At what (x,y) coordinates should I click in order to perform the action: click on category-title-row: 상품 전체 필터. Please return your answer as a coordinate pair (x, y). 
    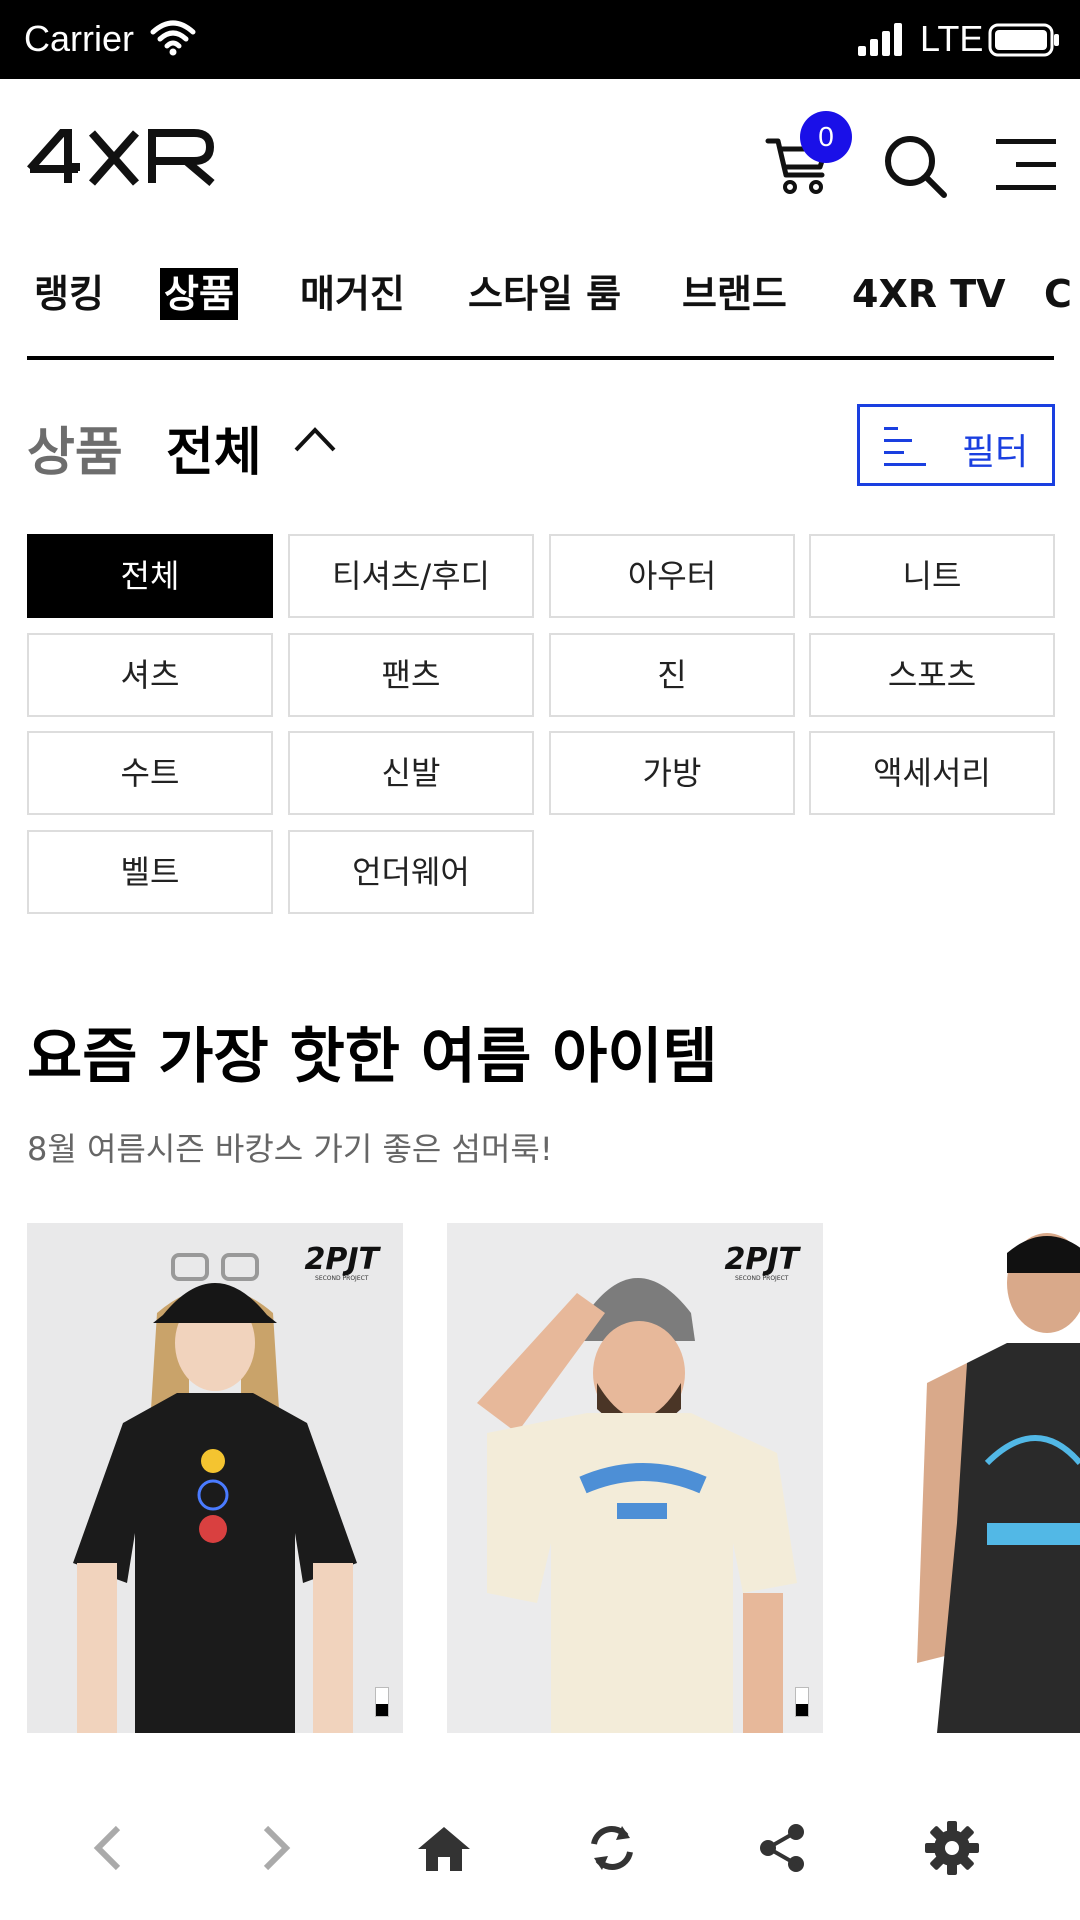
    Looking at the image, I should click on (540, 445).